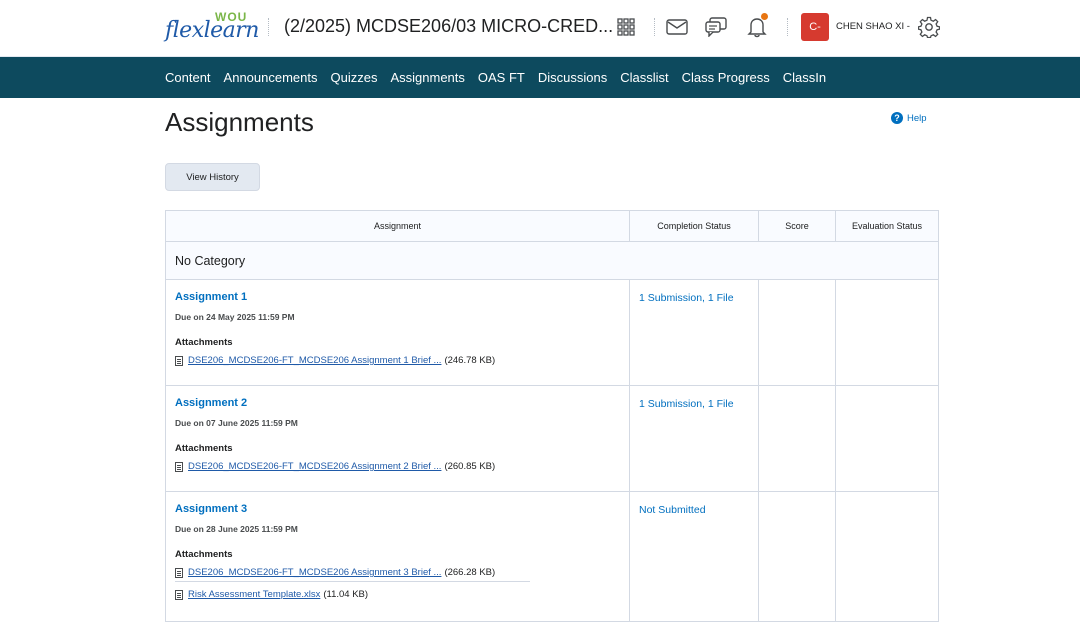 Image resolution: width=1080 pixels, height=622 pixels. What do you see at coordinates (694, 556) in the screenshot?
I see `completion-status-cell: Not Submitted` at bounding box center [694, 556].